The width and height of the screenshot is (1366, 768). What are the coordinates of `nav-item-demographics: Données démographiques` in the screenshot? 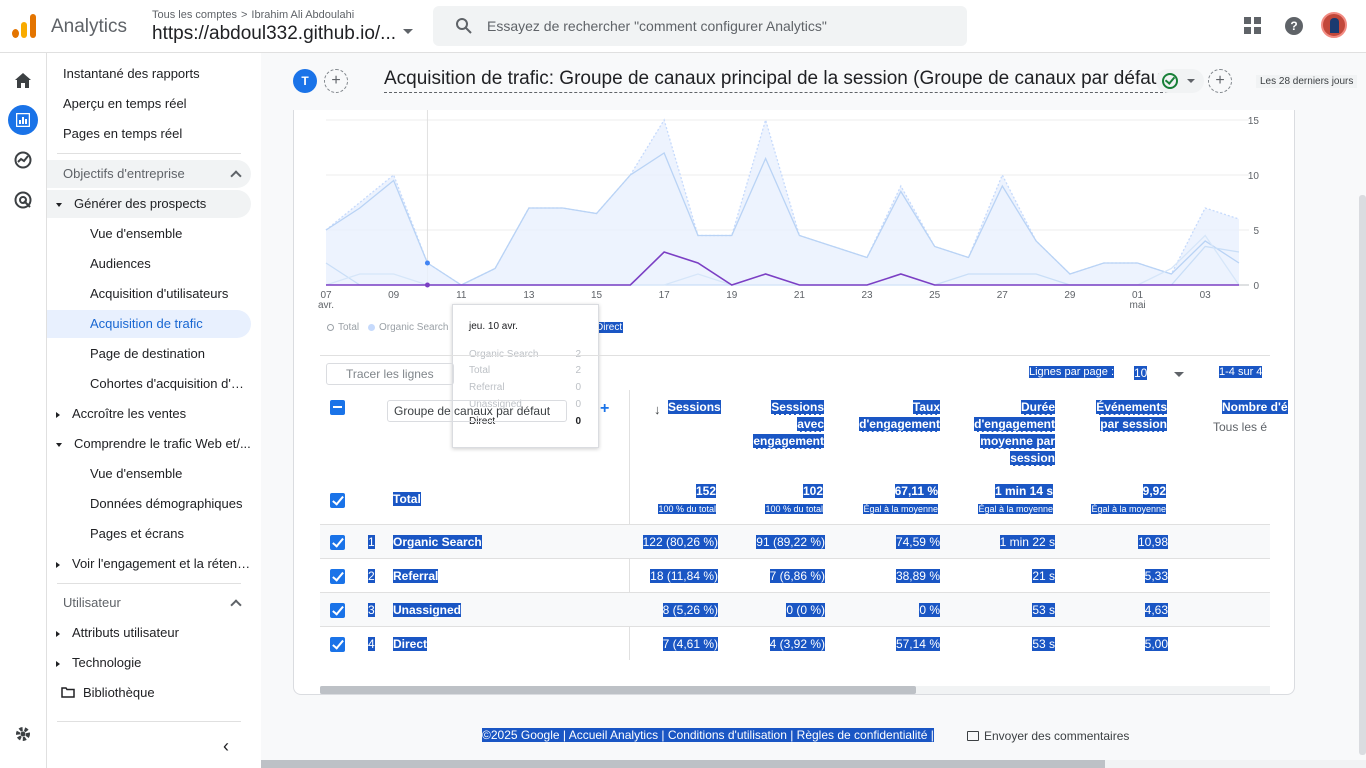 It's located at (149, 504).